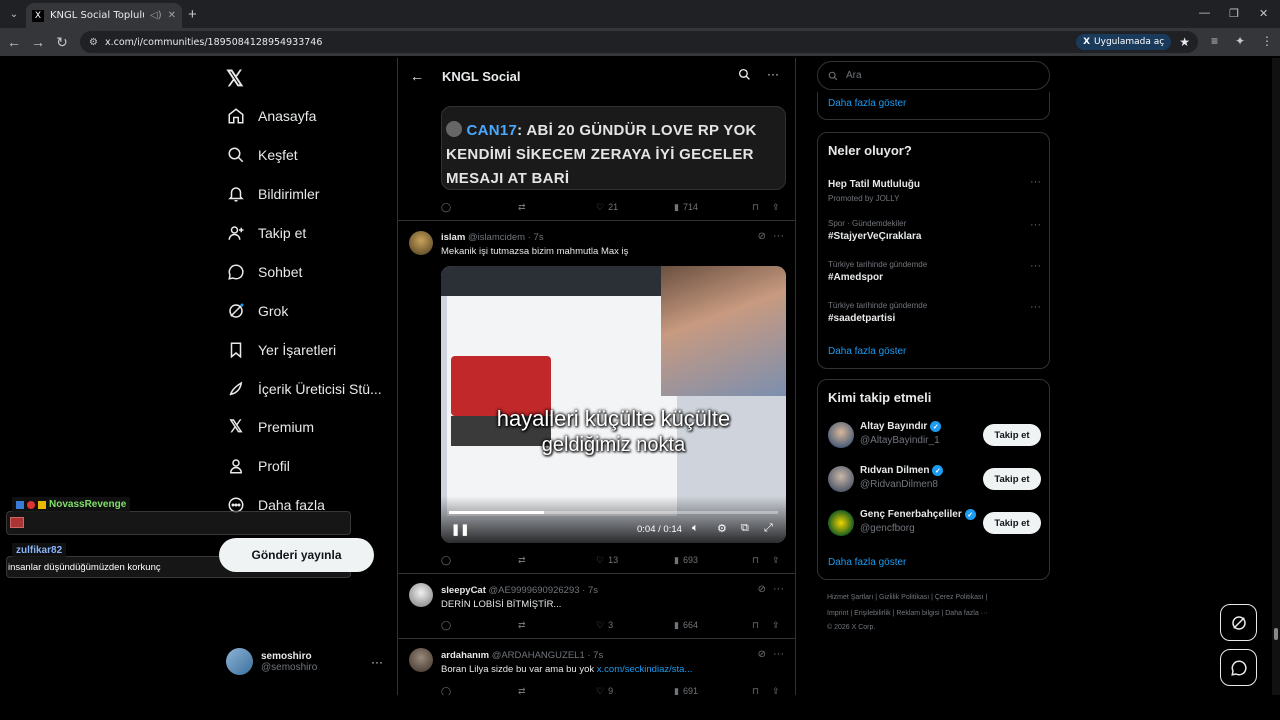  I want to click on nav-item-chat: Sohbet, so click(264, 272).